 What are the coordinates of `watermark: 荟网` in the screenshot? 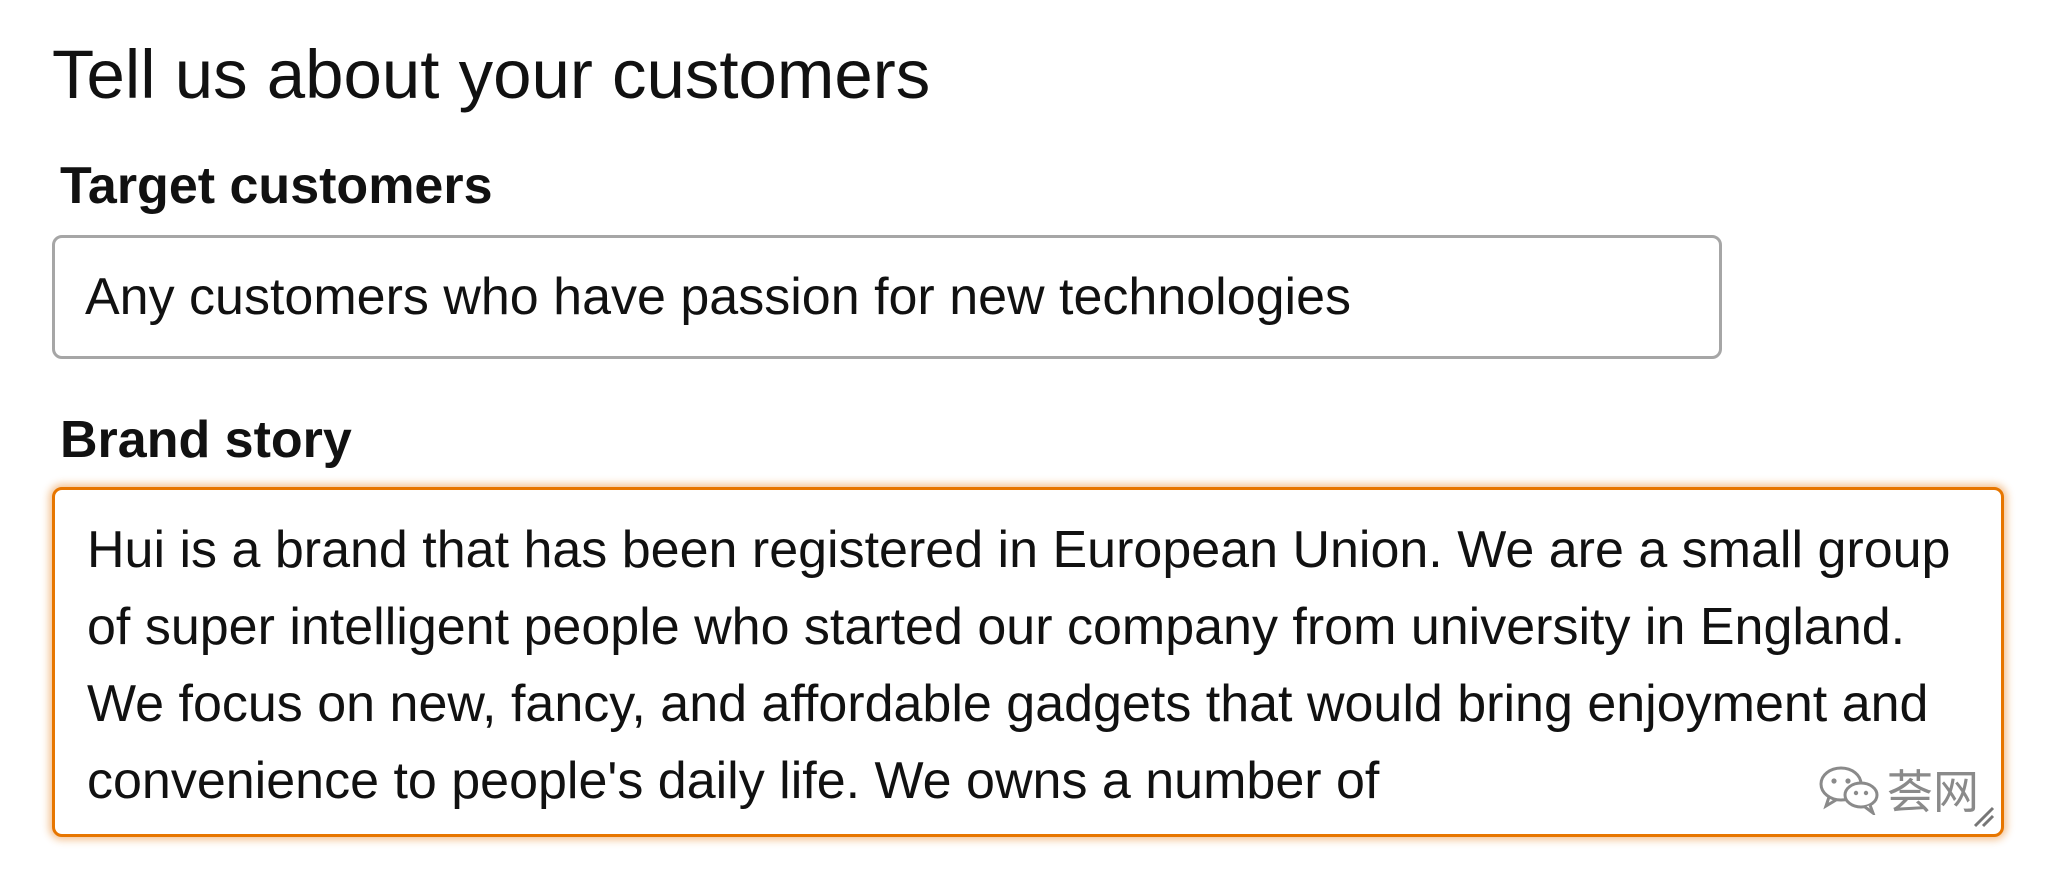 It's located at (1898, 789).